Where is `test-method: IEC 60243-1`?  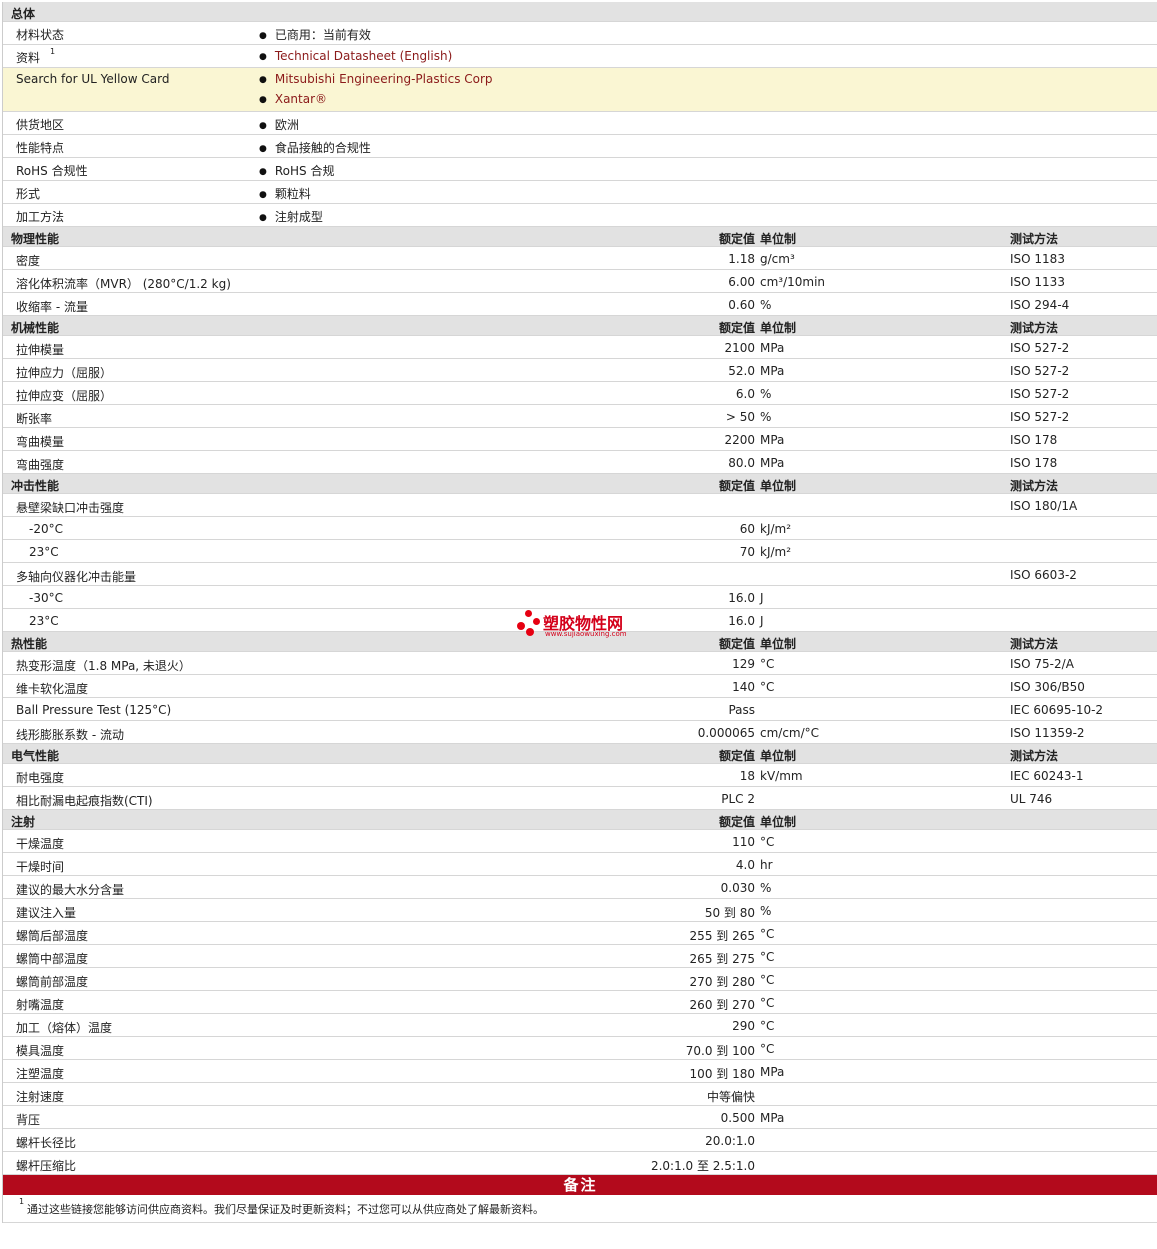 test-method: IEC 60243-1 is located at coordinates (1047, 776).